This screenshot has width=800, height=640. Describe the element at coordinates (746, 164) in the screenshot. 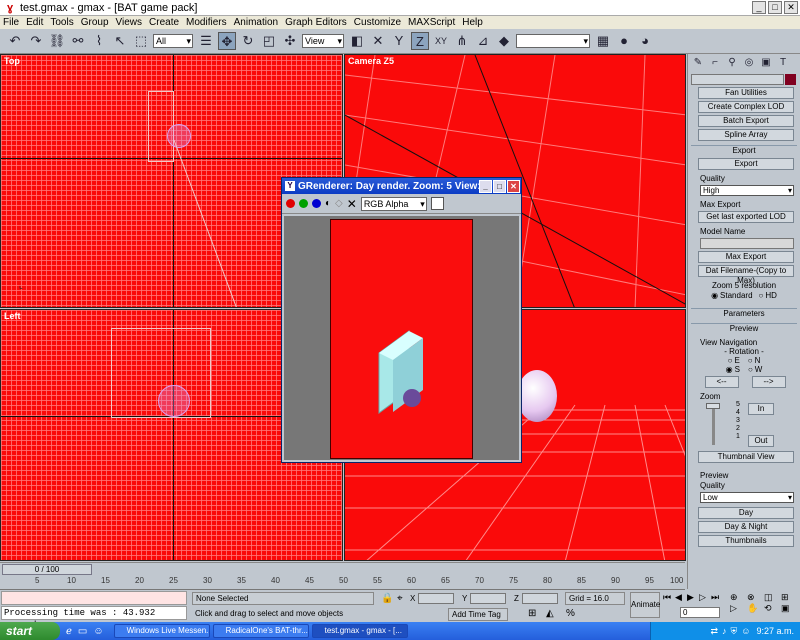

I see `export-button: Export` at that location.